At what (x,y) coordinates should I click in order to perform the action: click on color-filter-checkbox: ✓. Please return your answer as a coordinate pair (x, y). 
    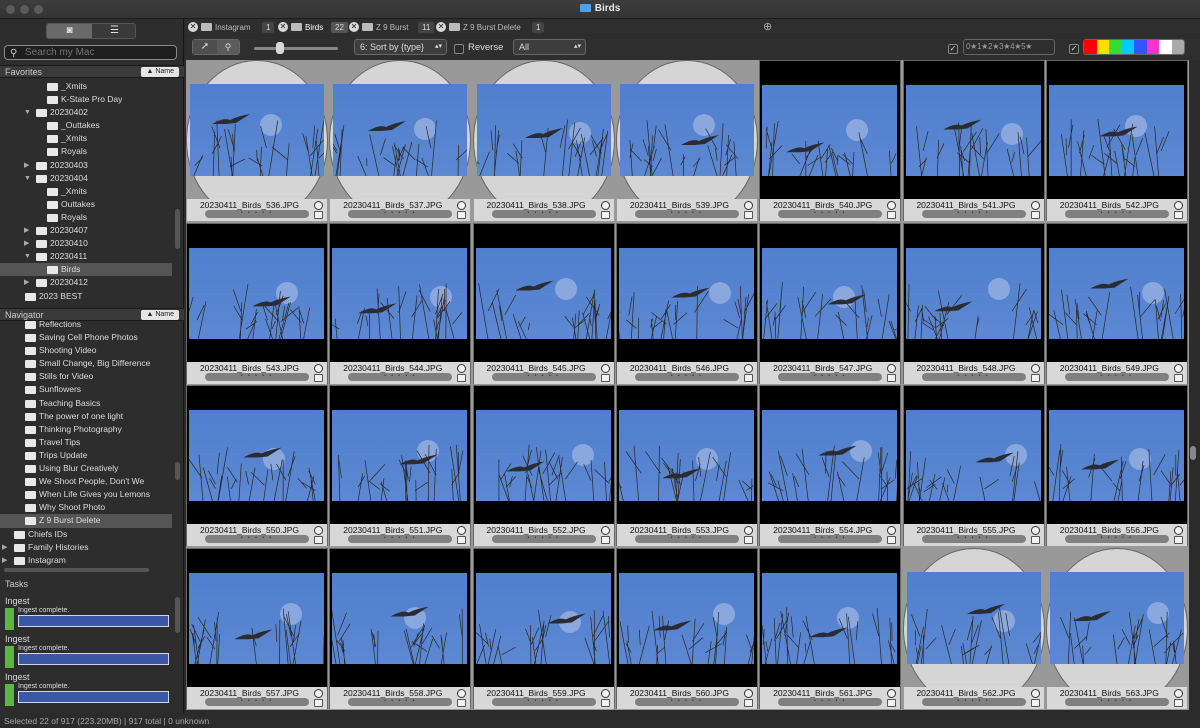
    Looking at the image, I should click on (1074, 49).